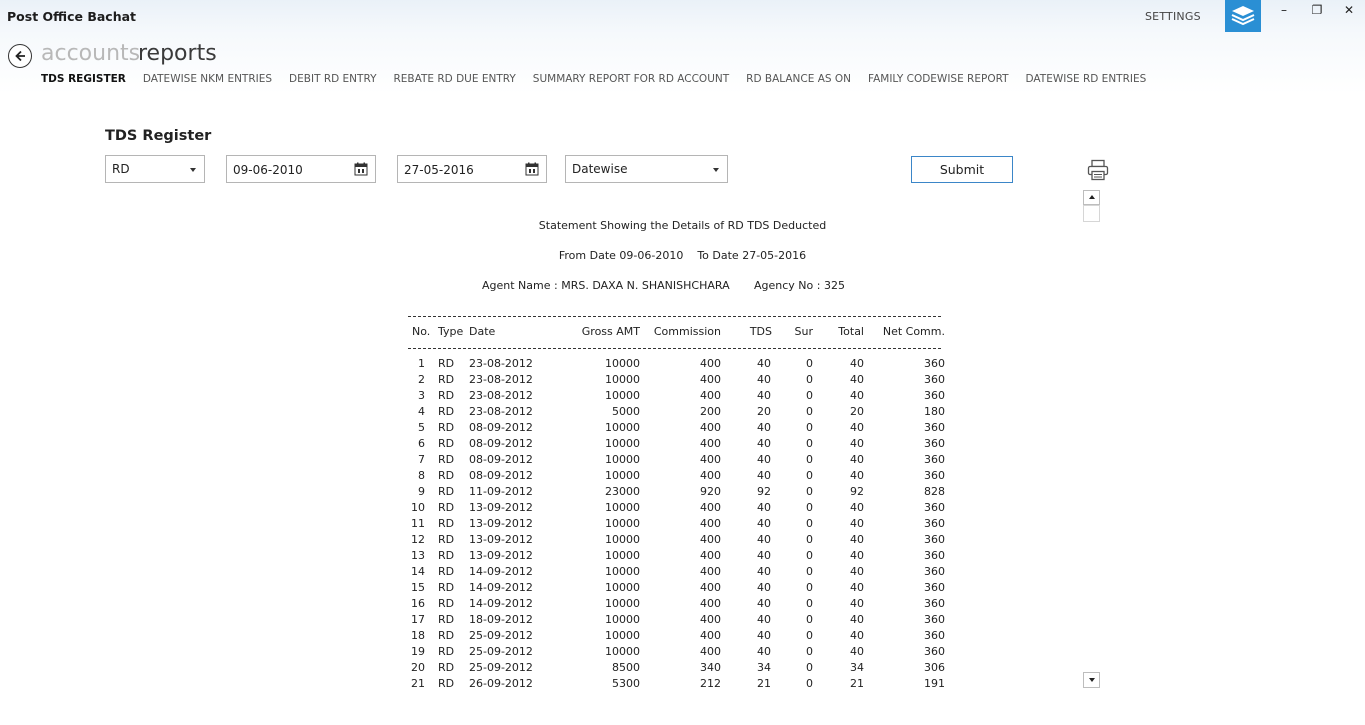 This screenshot has width=1365, height=725. I want to click on cell-total: 92, so click(857, 491).